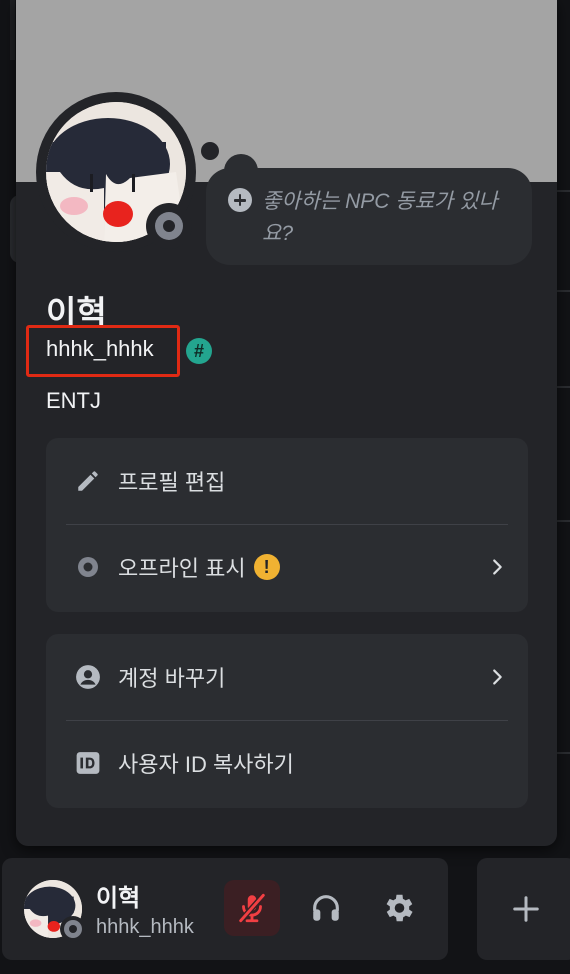 This screenshot has width=570, height=974. I want to click on status-bubble: 좋아하는 NPC 동료가 있나요?, so click(369, 216).